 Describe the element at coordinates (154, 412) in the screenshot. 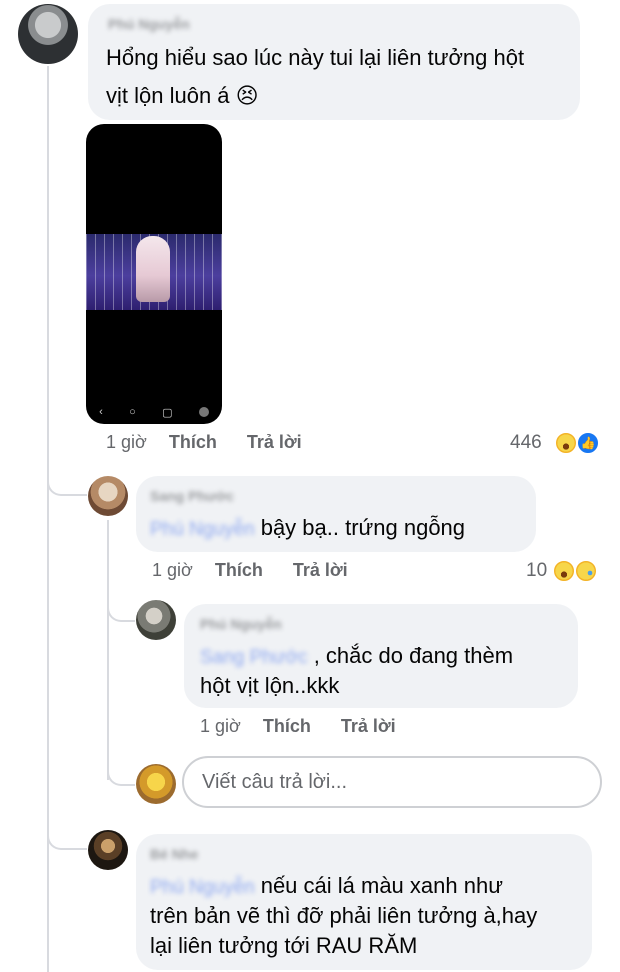

I see `video-nav-bar: ‹ ○ ▢` at that location.